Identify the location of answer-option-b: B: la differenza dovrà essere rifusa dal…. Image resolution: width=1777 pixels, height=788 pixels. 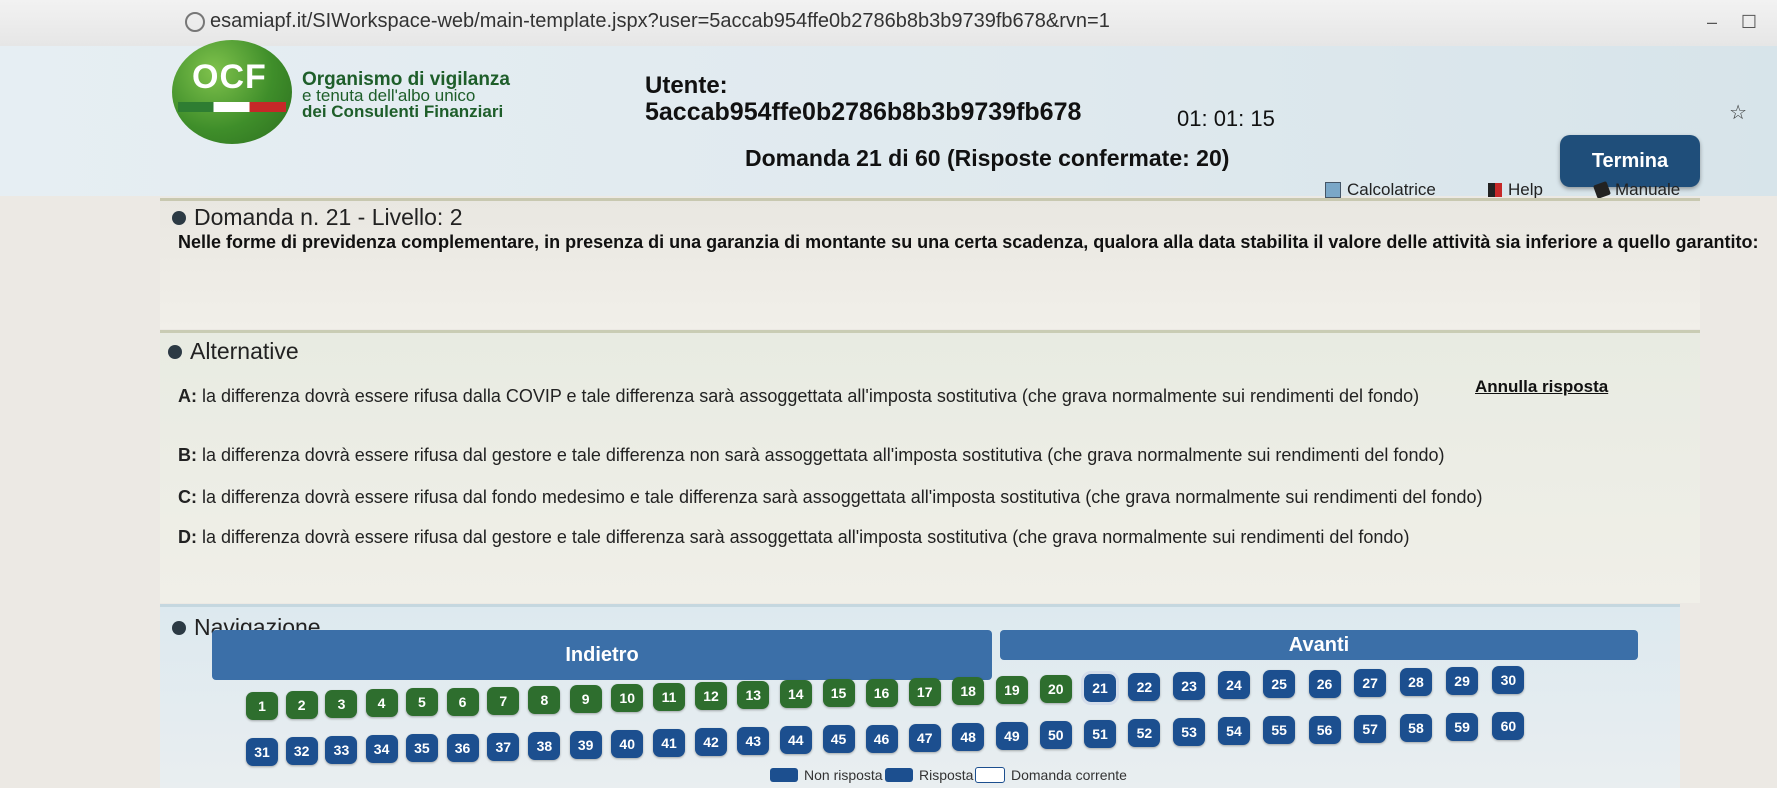
(811, 455).